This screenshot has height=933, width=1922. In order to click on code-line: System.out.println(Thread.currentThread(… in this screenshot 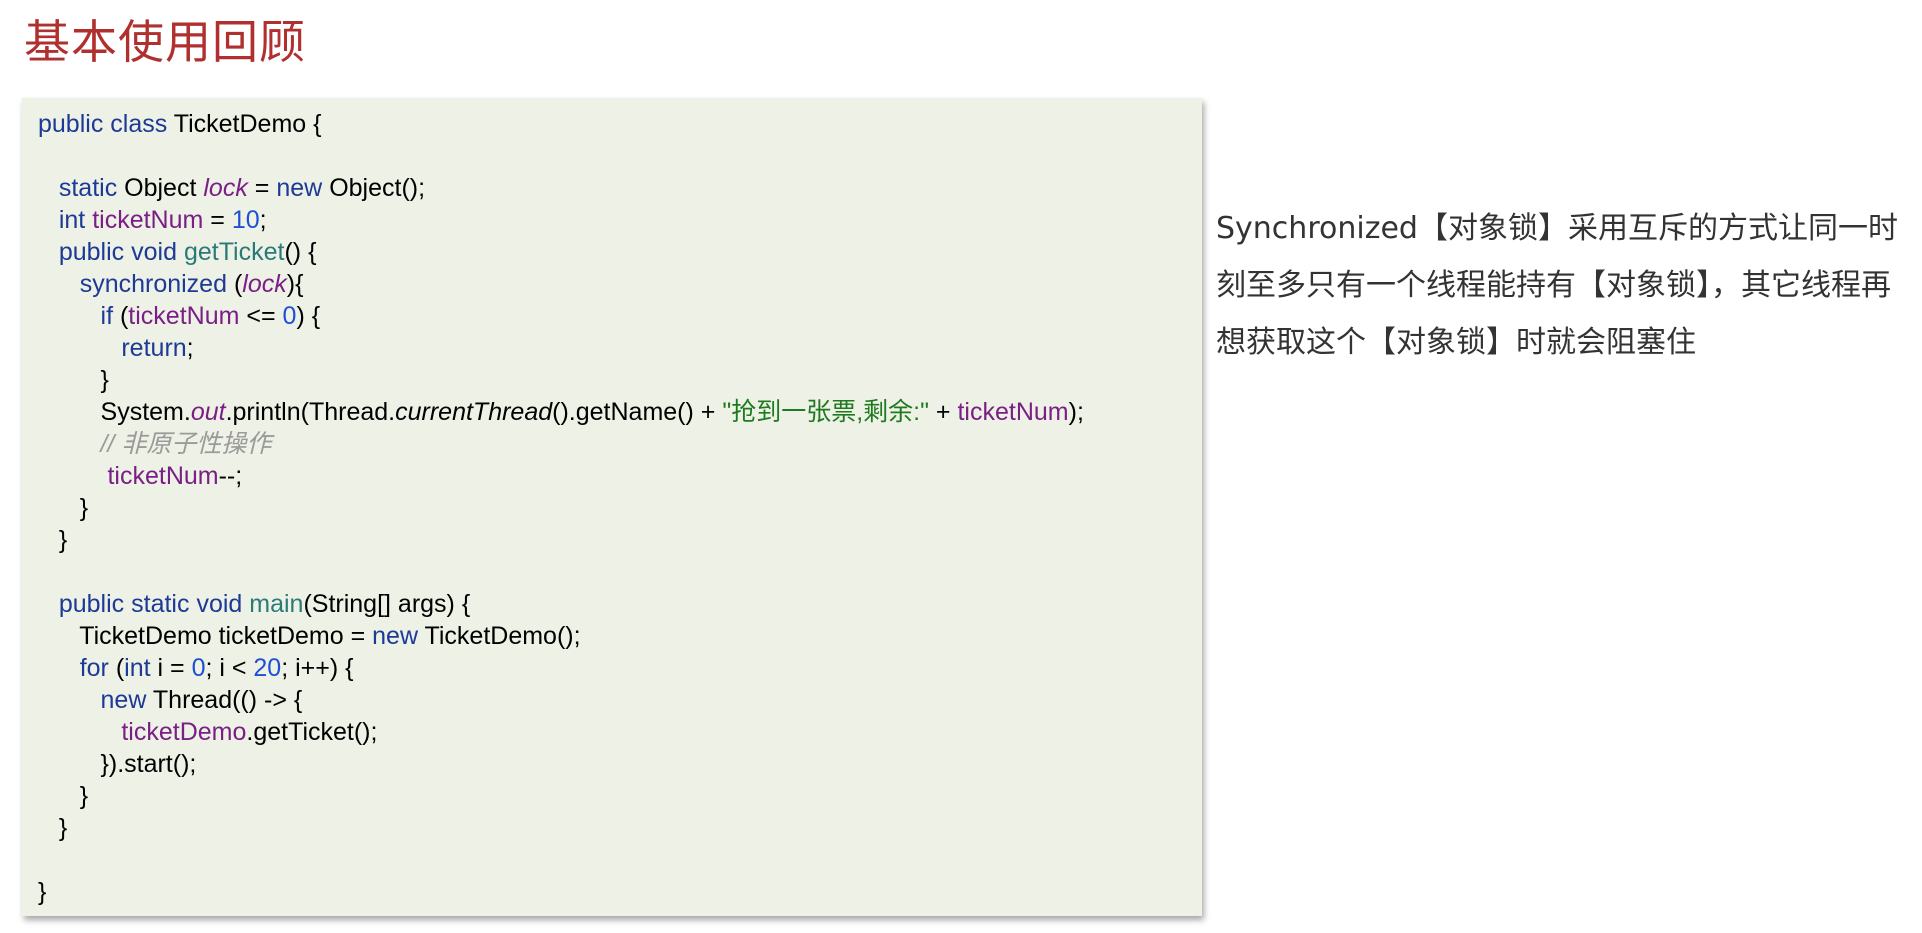, I will do `click(561, 412)`.